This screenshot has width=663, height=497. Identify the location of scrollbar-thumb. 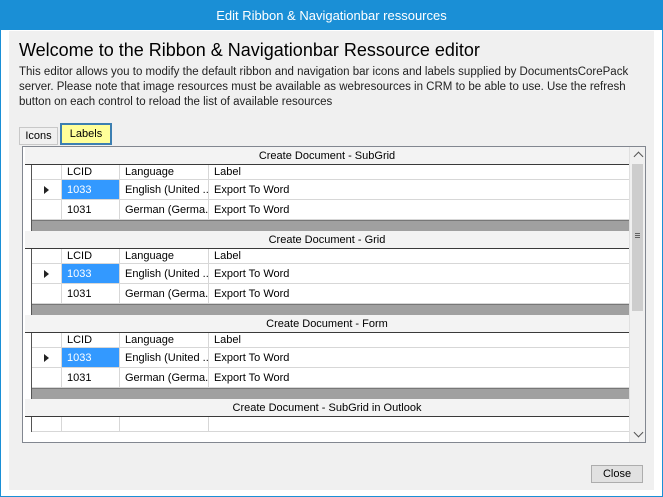
(637, 237).